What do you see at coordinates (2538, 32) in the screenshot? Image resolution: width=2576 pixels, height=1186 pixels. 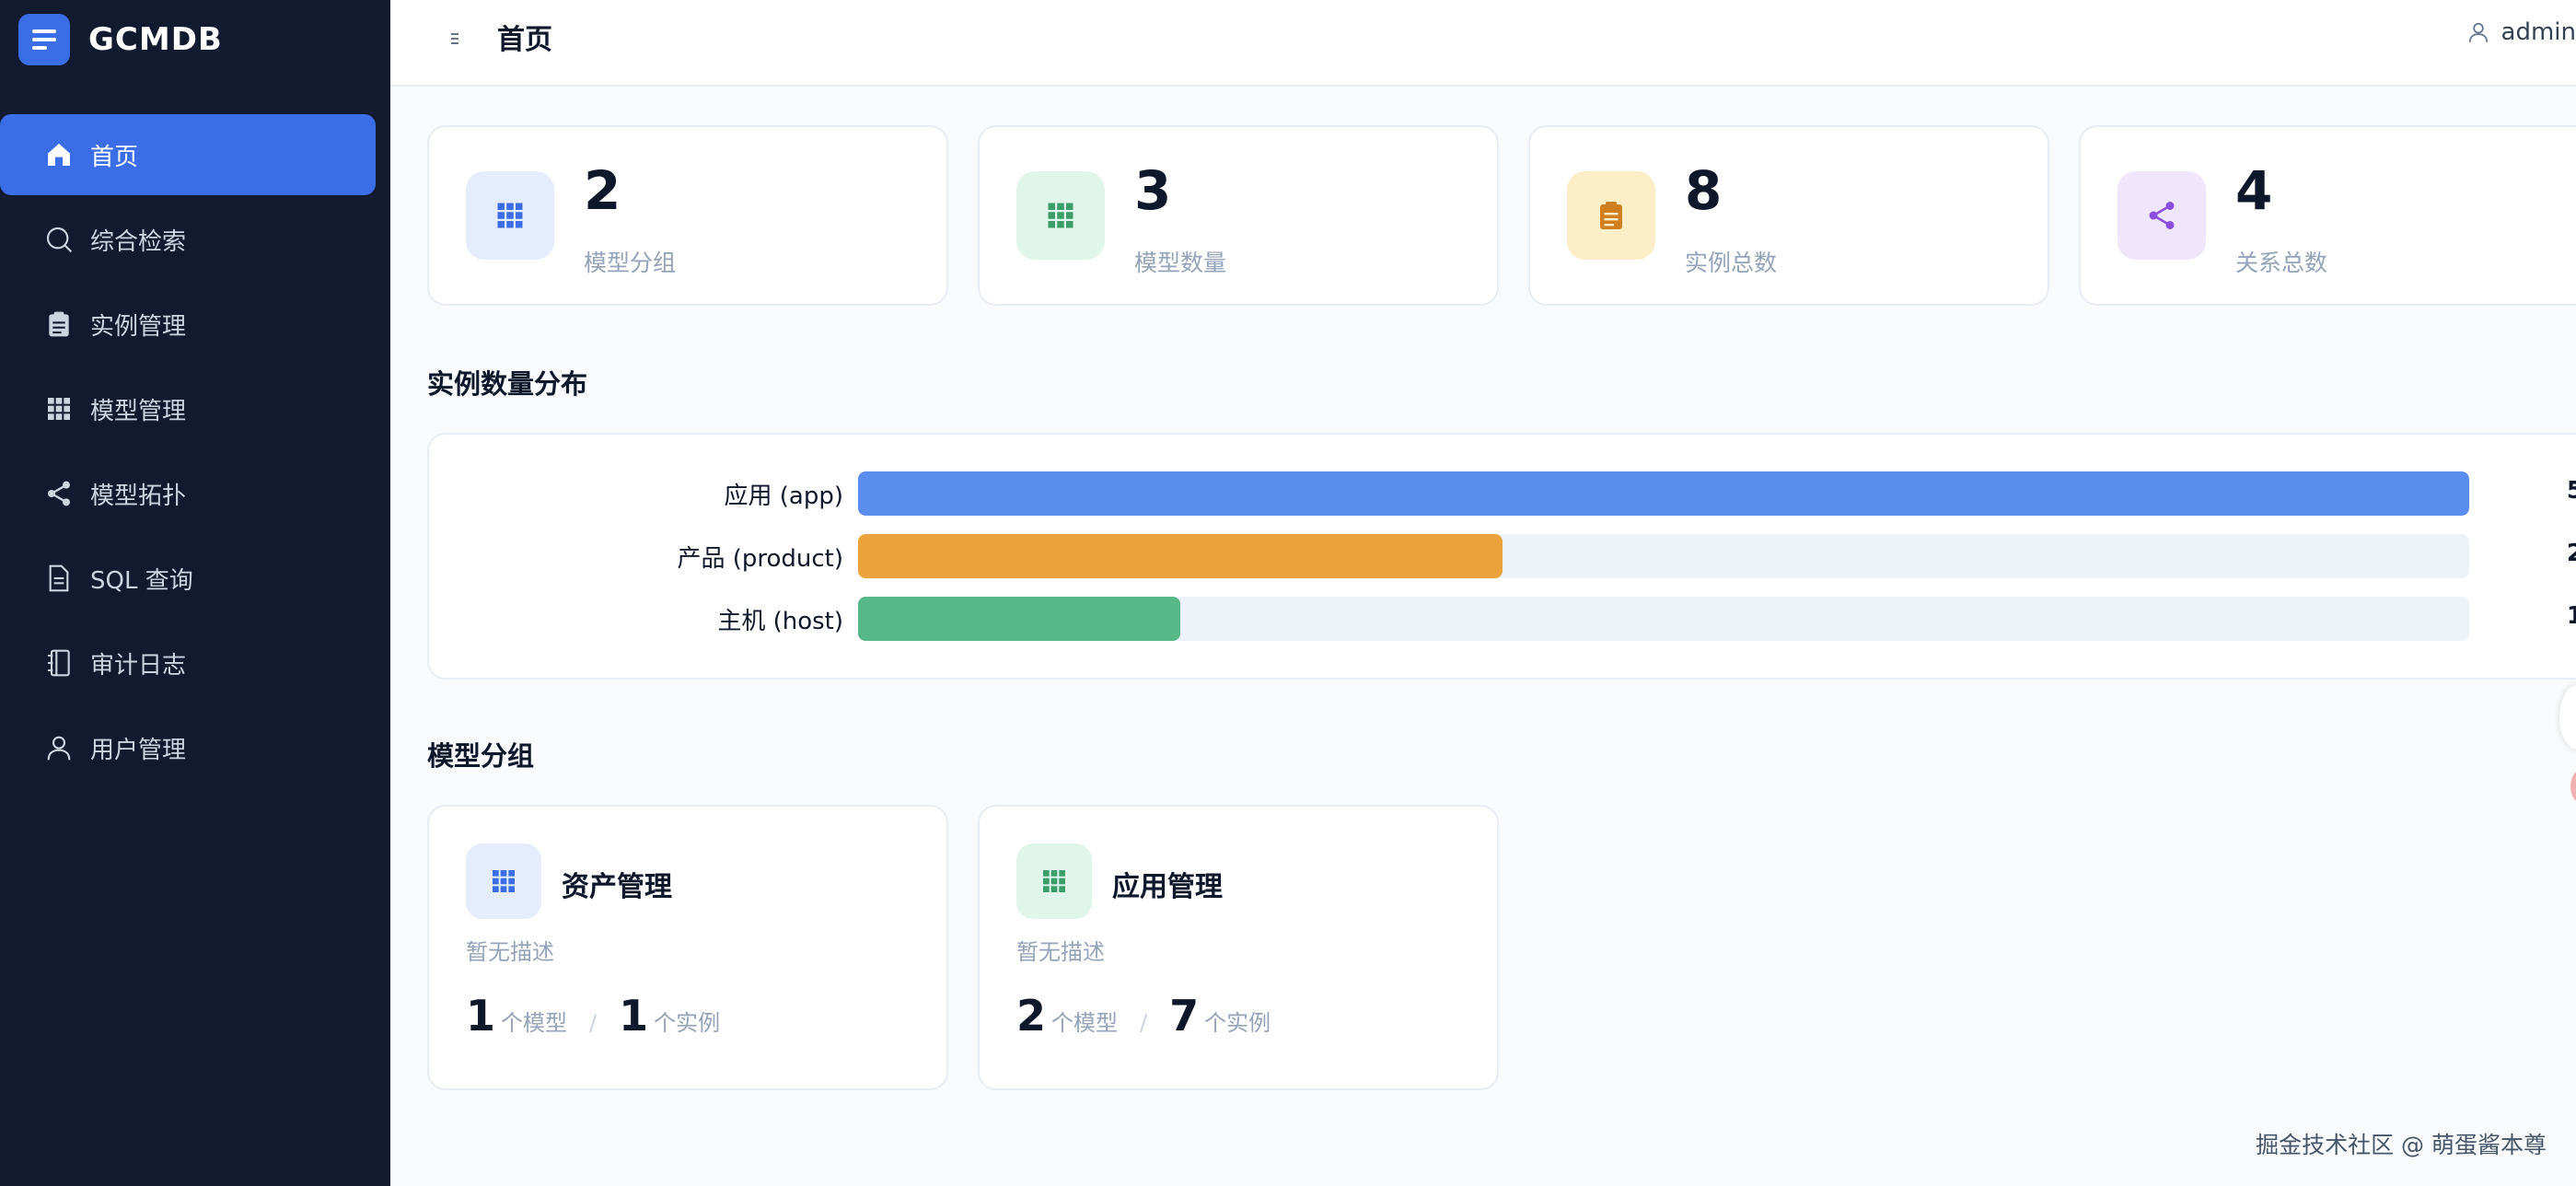 I see `username: admin` at bounding box center [2538, 32].